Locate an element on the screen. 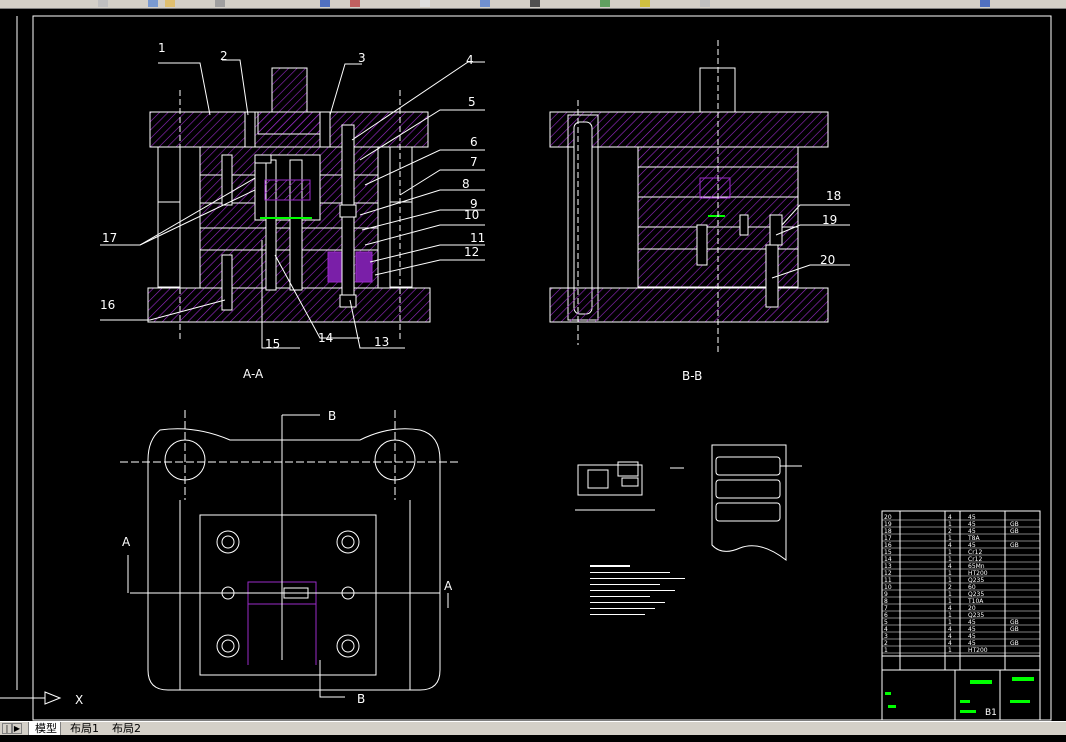 The width and height of the screenshot is (1066, 742). bom-cell: 60 is located at coordinates (972, 587).